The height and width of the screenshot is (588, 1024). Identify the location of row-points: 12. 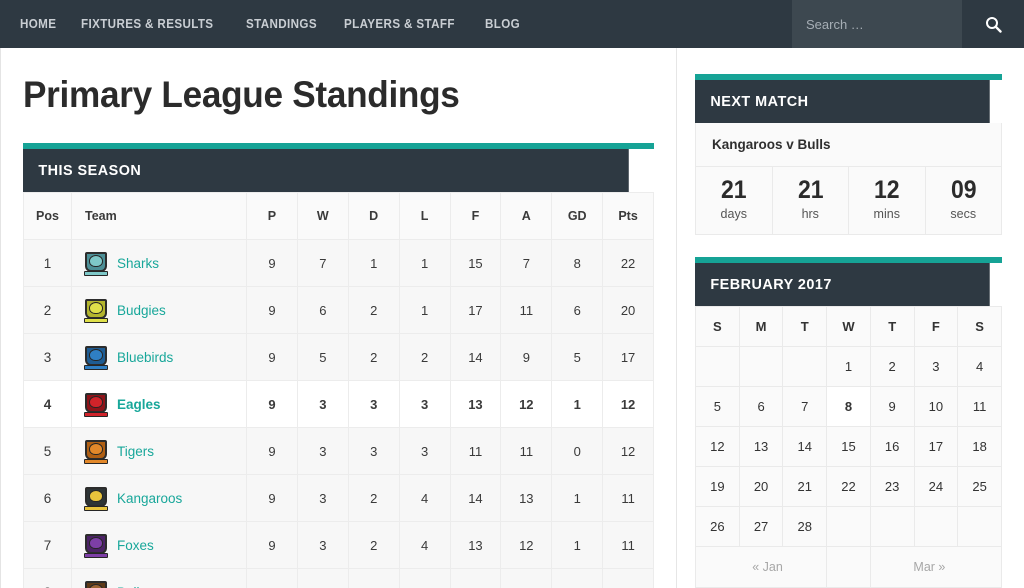
(628, 451).